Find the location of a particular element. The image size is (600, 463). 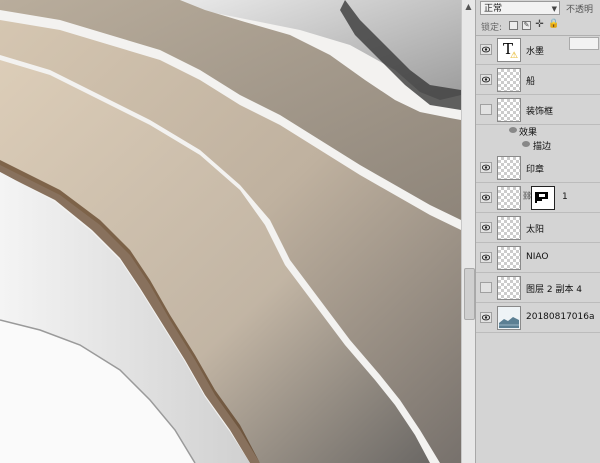

chevron-down-icon: ▼ is located at coordinates (554, 9).